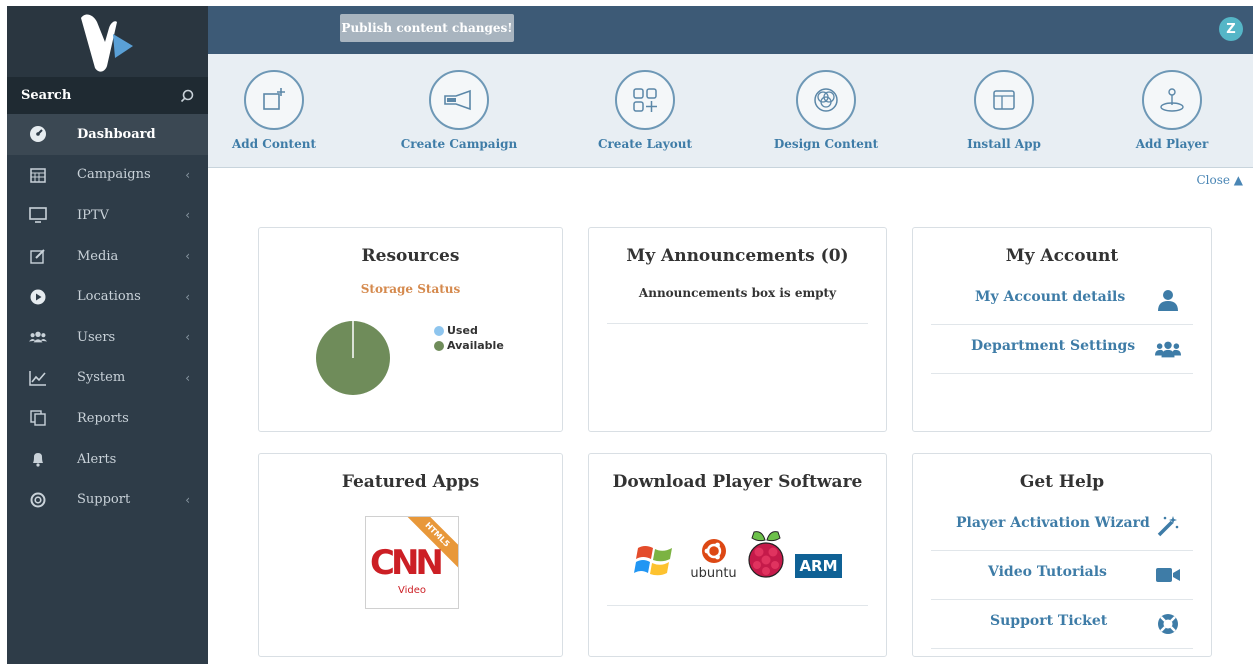 This screenshot has height=664, width=1253. Describe the element at coordinates (1168, 349) in the screenshot. I see `users-icon` at that location.